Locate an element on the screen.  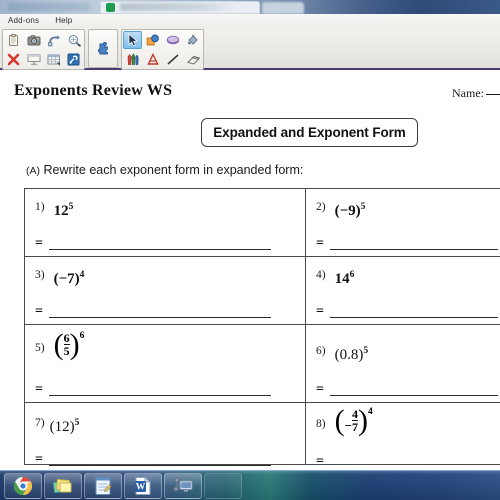
name-label: Name: is located at coordinates (468, 93).